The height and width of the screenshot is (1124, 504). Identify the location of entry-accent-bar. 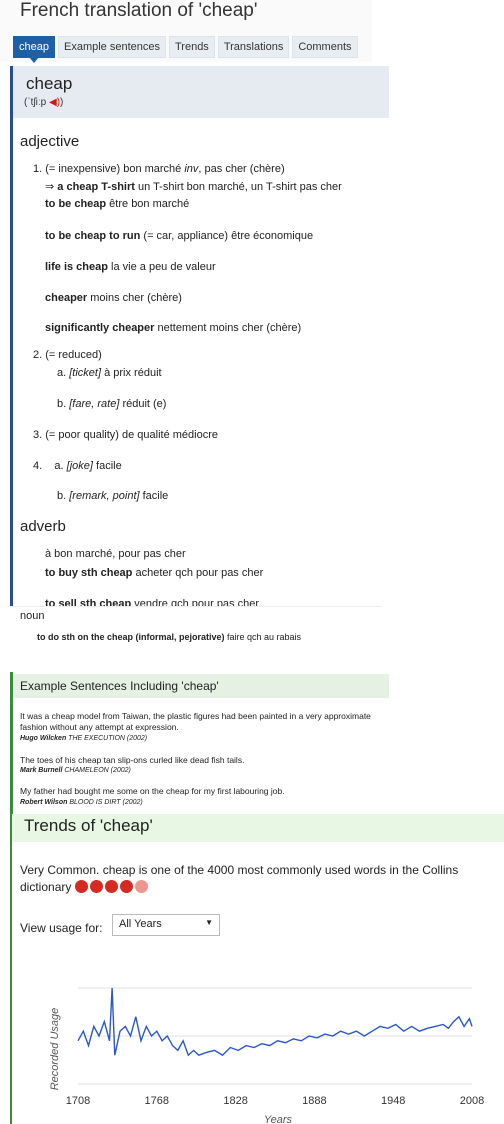
(11, 339).